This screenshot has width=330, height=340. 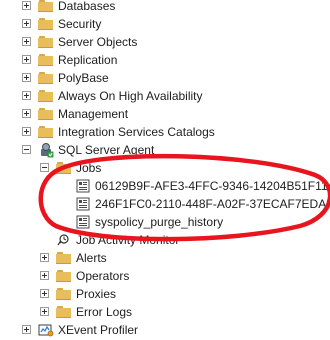 I want to click on tree-node-jobs: Jobs, so click(x=165, y=168).